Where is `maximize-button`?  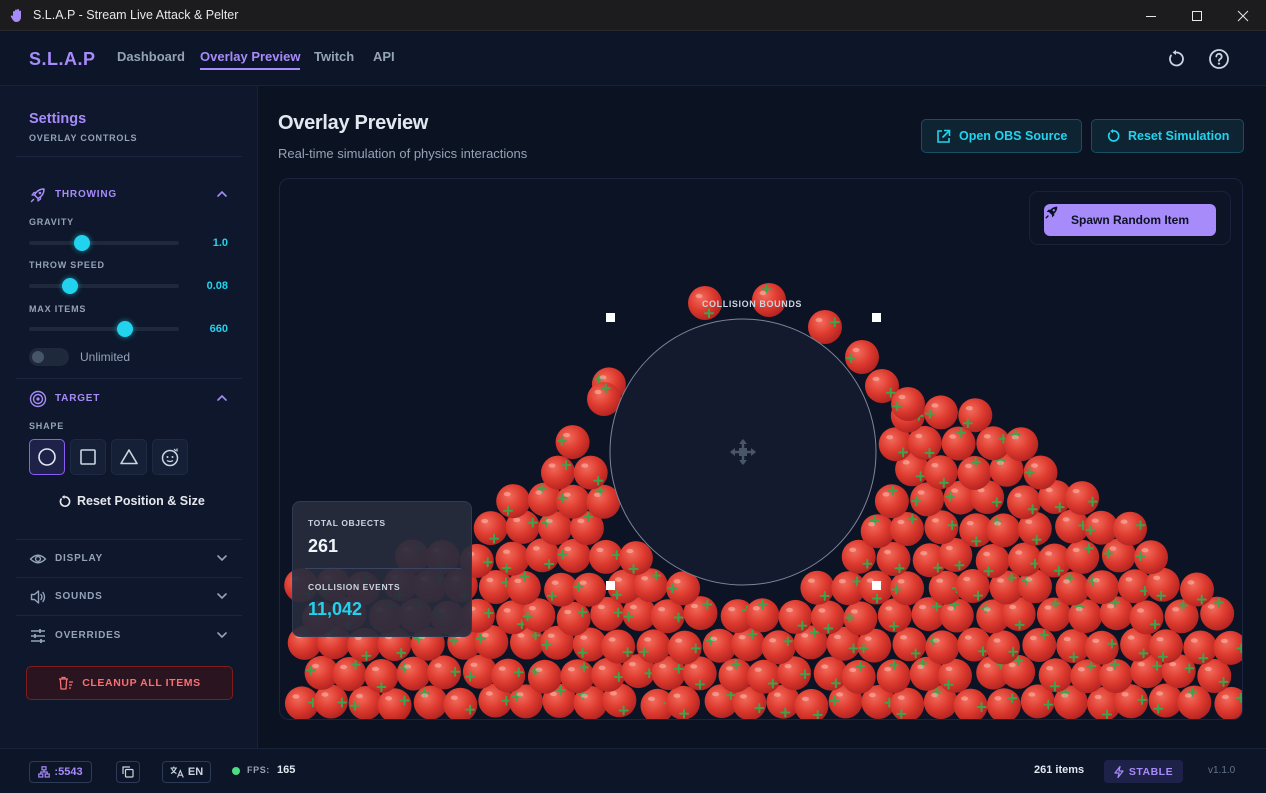
maximize-button is located at coordinates (1197, 15).